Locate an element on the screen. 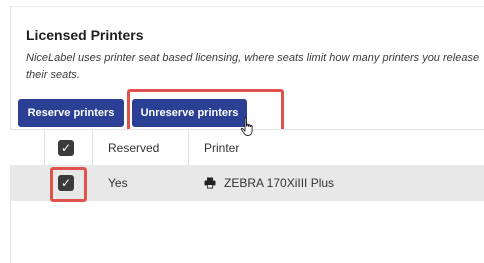 The height and width of the screenshot is (263, 484). hand-pointer-icon is located at coordinates (246, 126).